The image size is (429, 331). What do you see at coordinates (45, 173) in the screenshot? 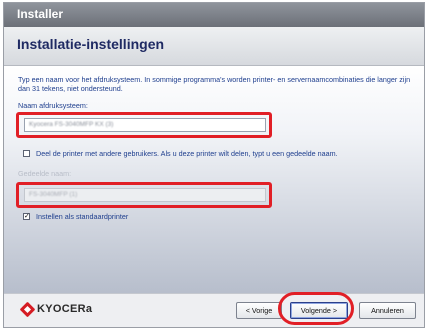
I see `shared-name-label: Gedeelde naam:` at bounding box center [45, 173].